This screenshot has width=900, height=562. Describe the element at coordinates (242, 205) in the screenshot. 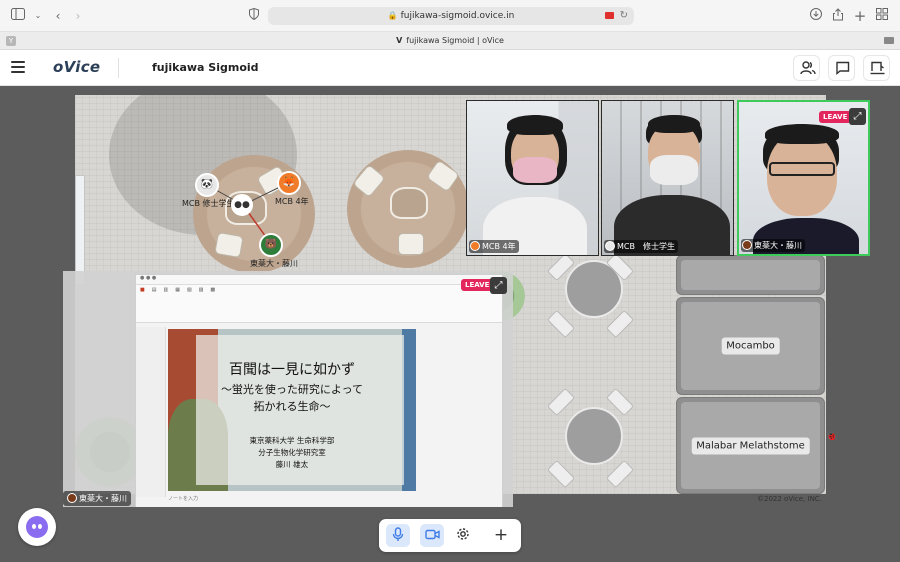

I see `group-icon: ●●` at that location.